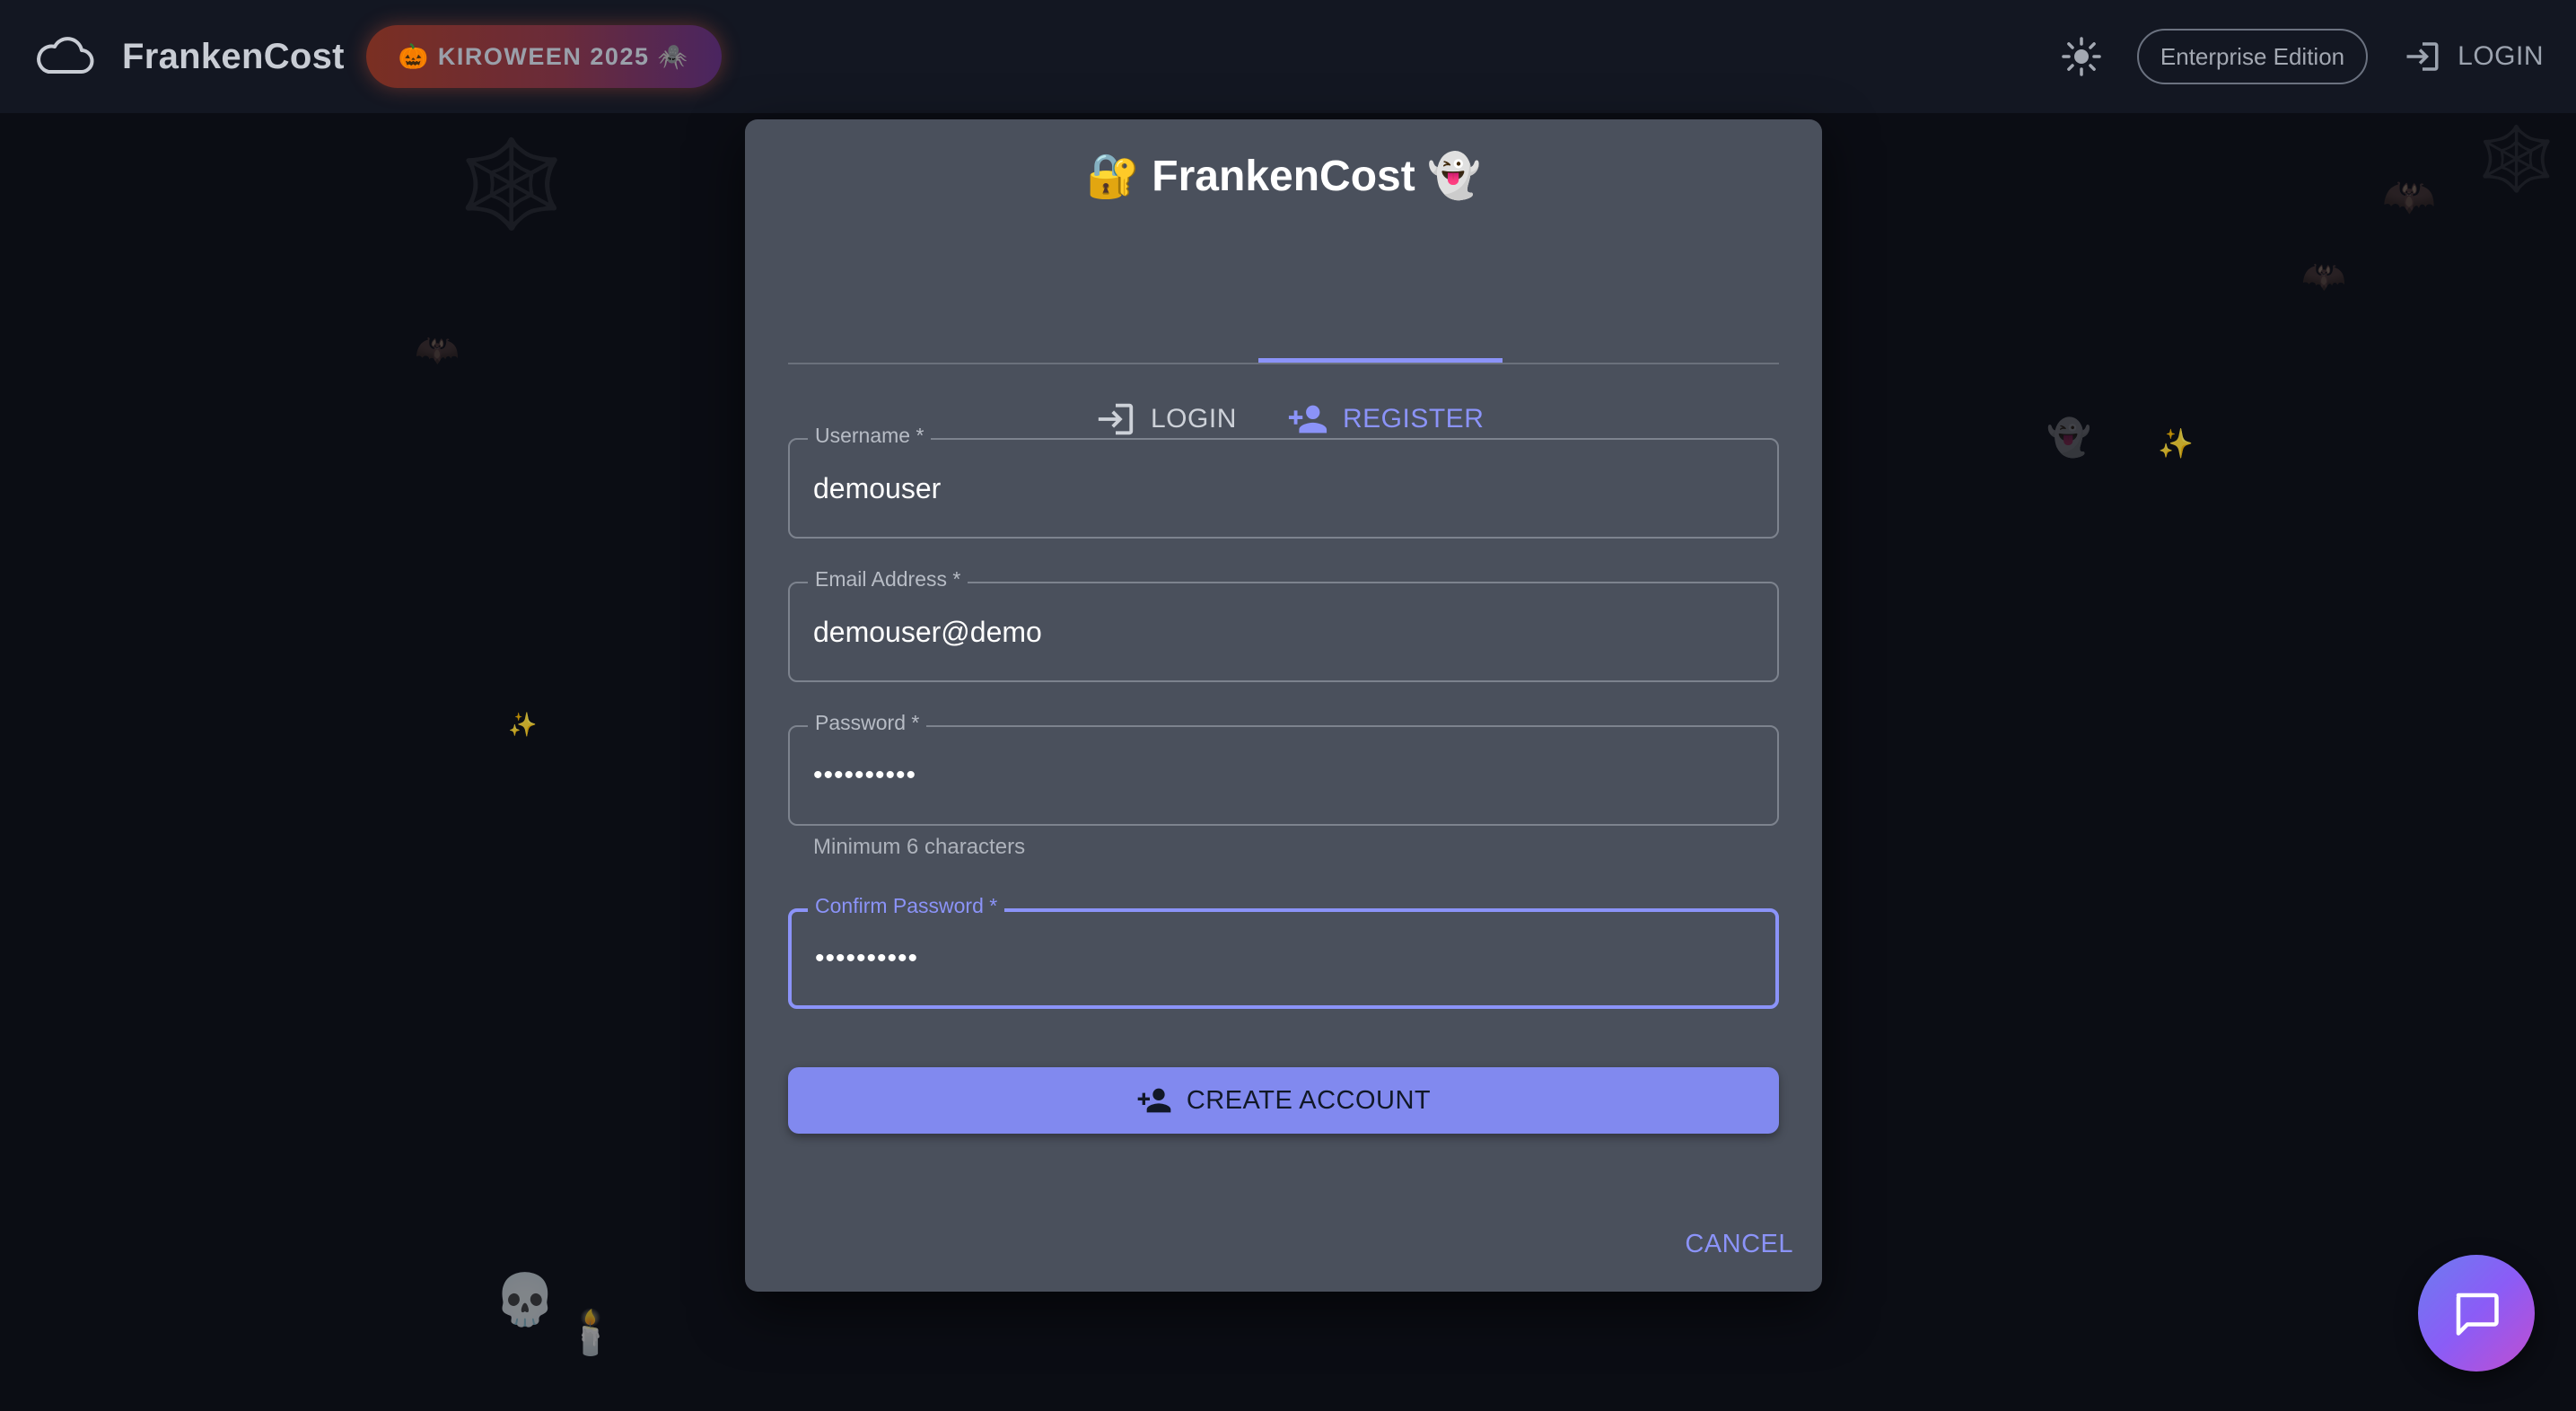 Image resolution: width=2576 pixels, height=1411 pixels. Describe the element at coordinates (920, 847) in the screenshot. I see `password-helper-text: Minimum 6 characters` at that location.